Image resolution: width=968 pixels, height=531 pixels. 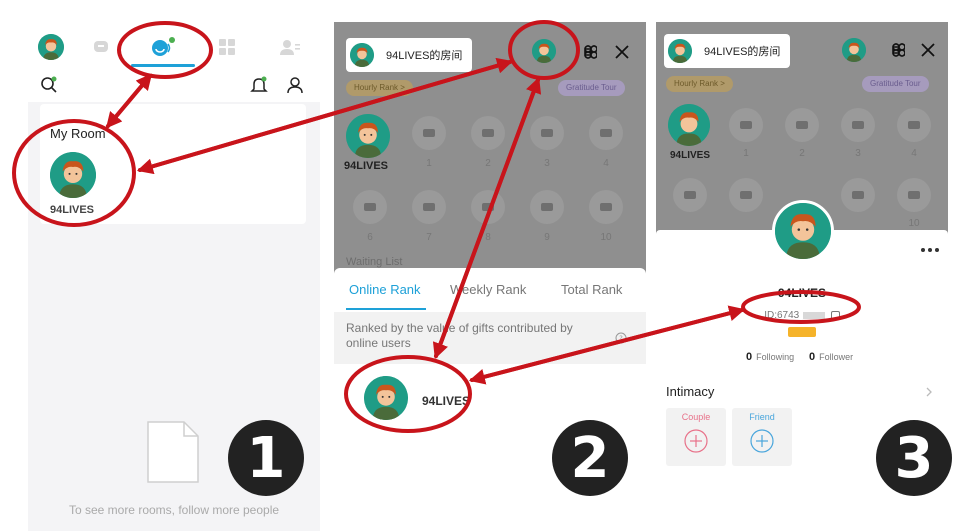 I want to click on profile-name: 94LIVES, so click(x=802, y=293).